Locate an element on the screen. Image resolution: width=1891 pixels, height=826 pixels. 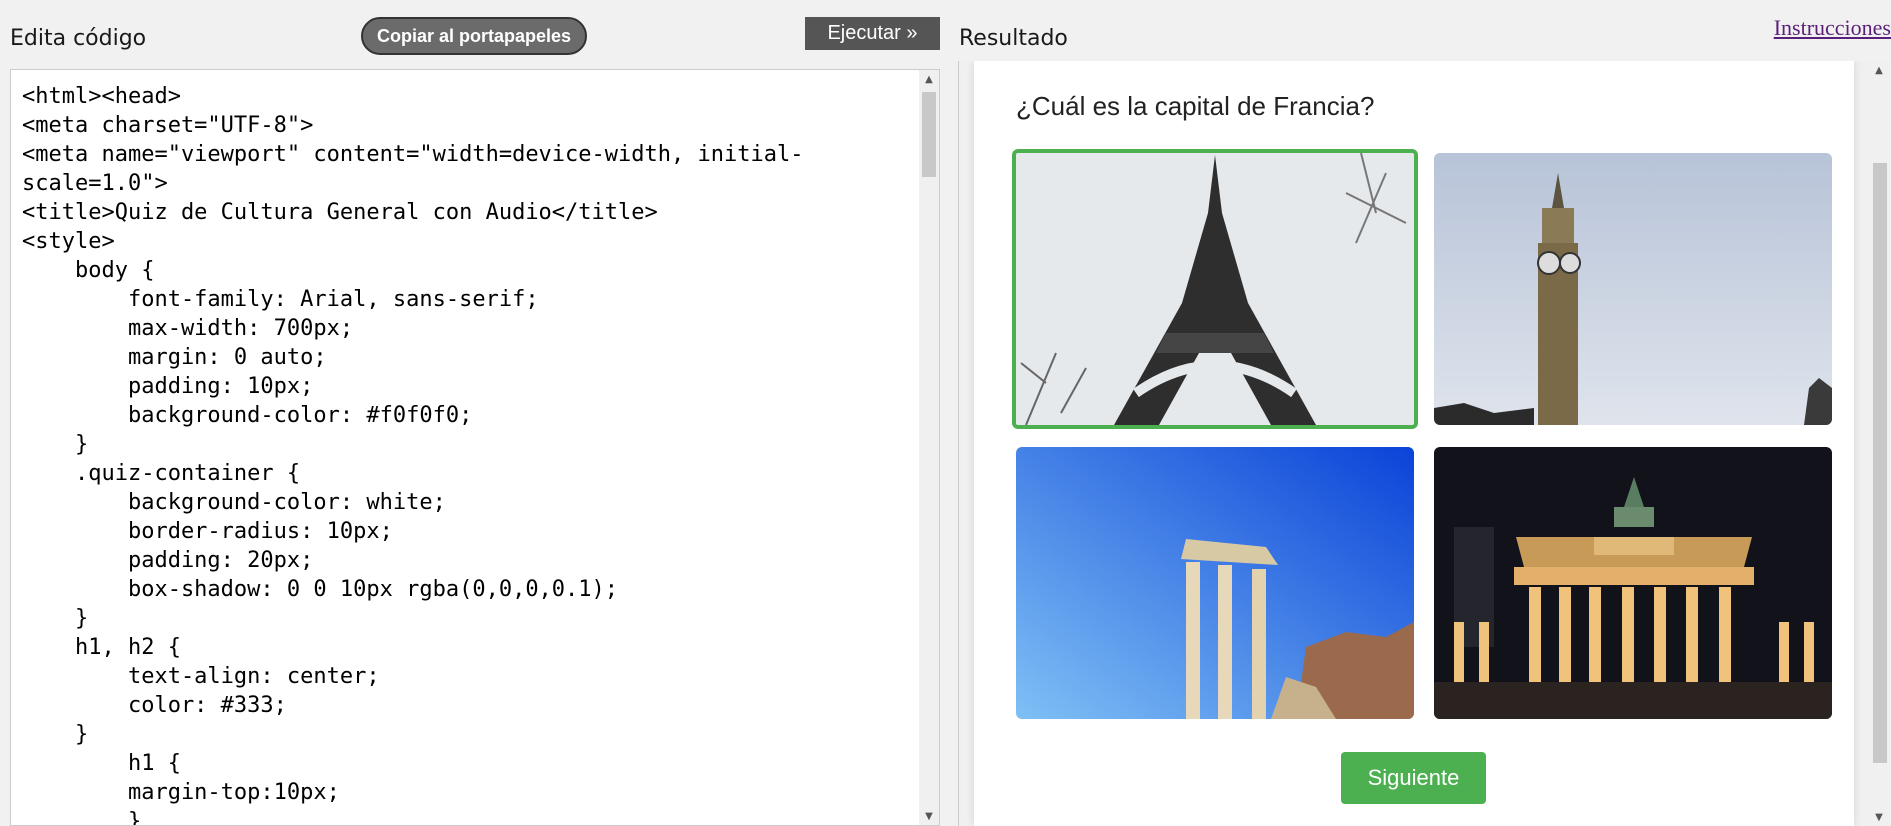
option-brandenburg-gate is located at coordinates (1633, 583).